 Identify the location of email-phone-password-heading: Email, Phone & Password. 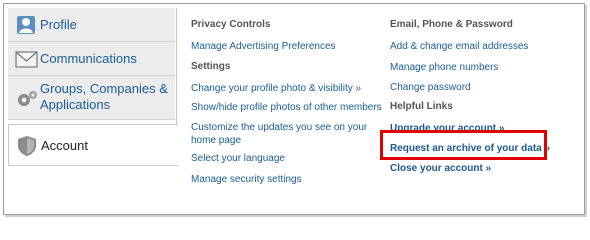
(451, 24).